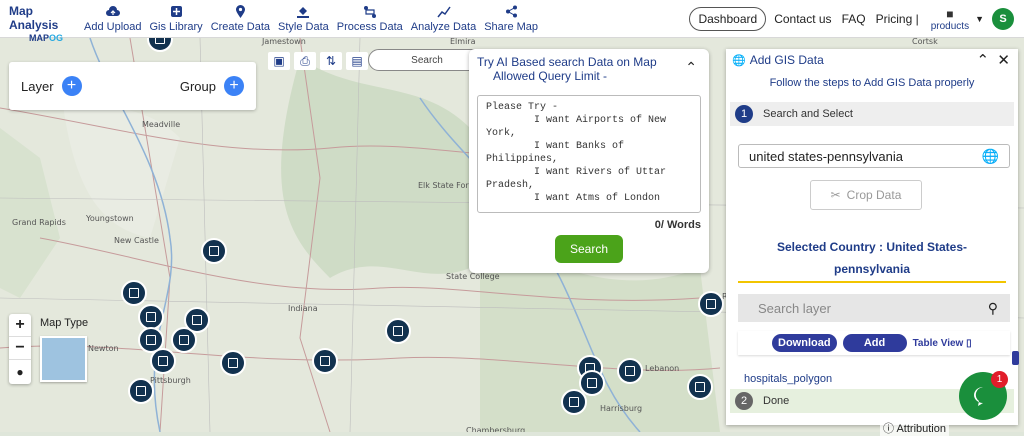  I want to click on print-icon: ⎙, so click(305, 61).